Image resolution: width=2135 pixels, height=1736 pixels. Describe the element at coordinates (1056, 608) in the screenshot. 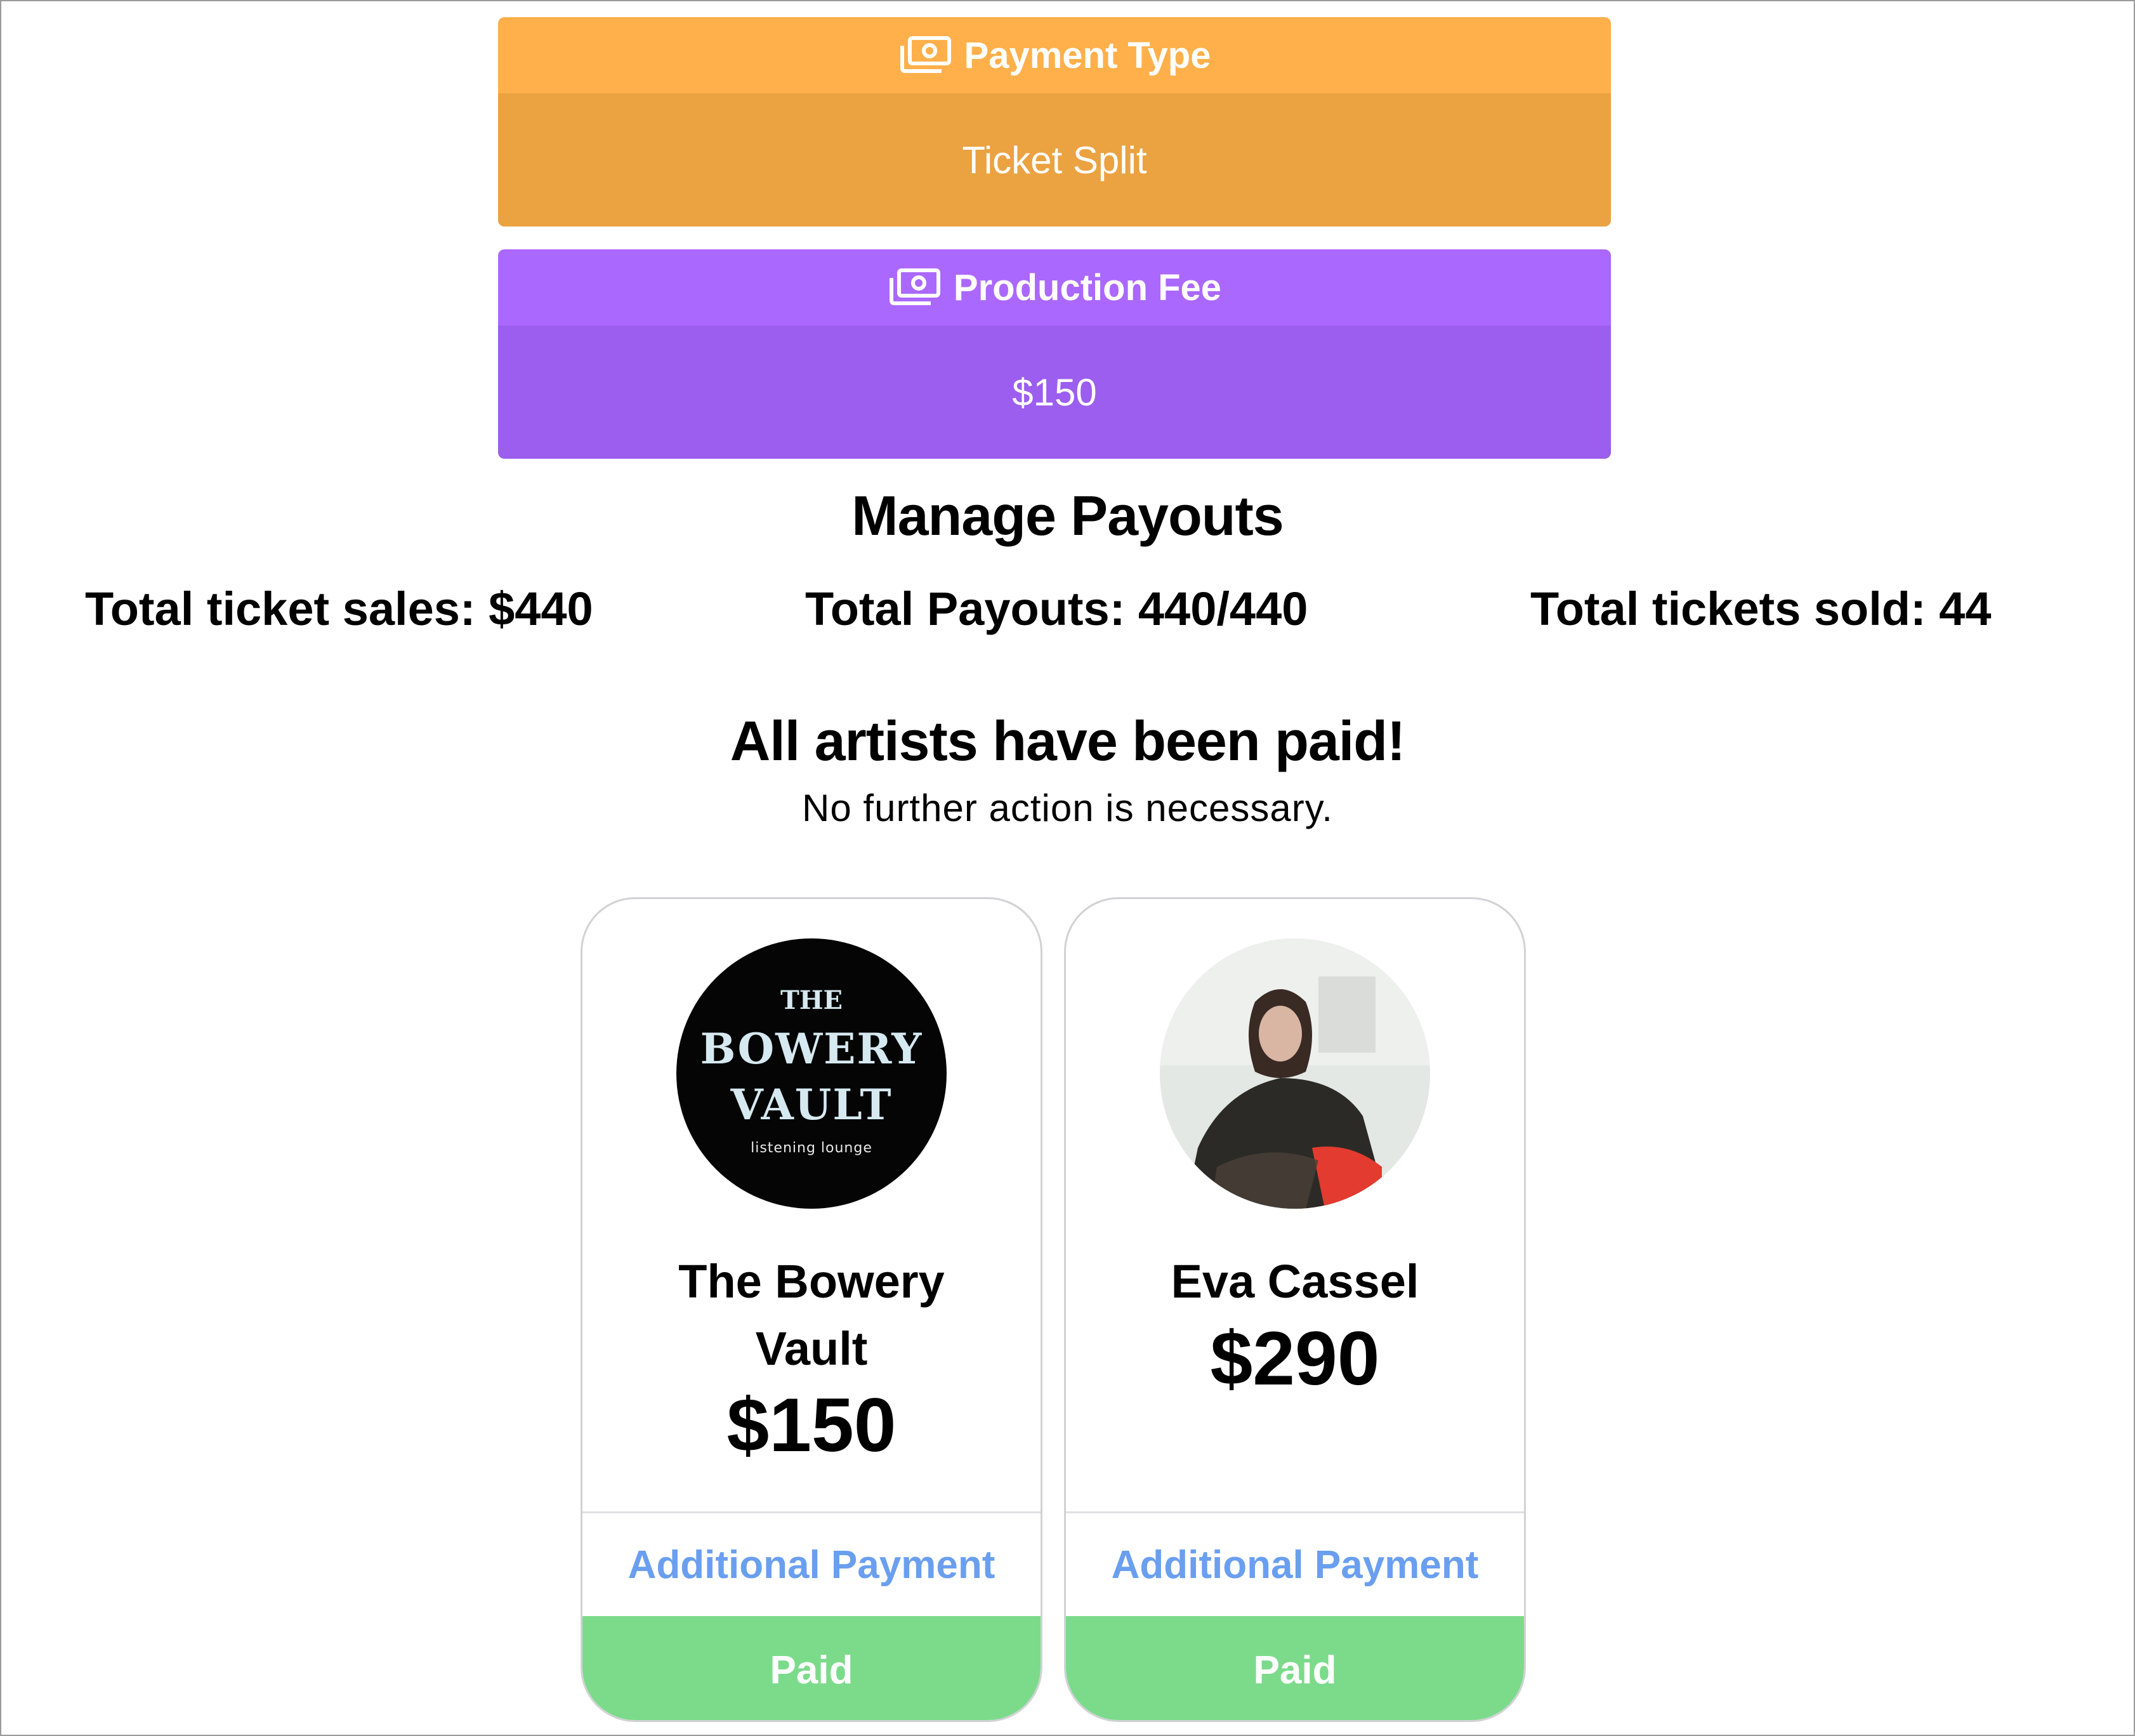

I see `total-payouts: Total Payouts: 440/440` at that location.